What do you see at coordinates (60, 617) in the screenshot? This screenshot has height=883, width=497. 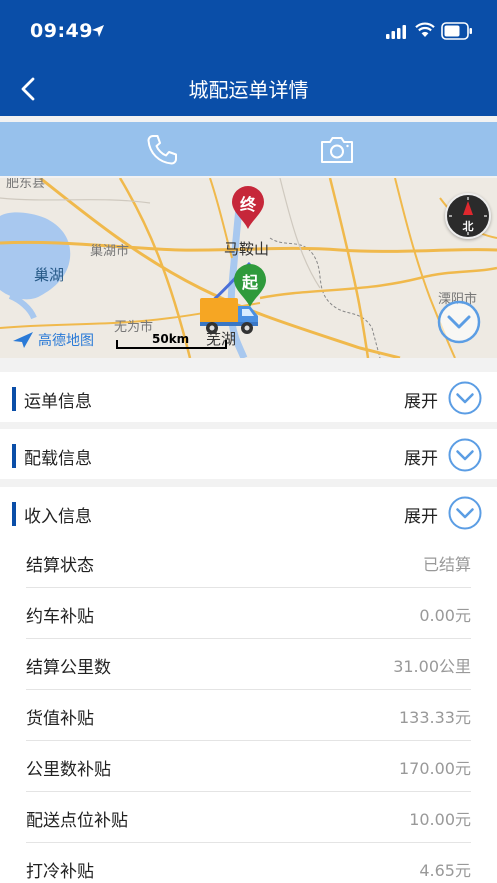 I see `row-label: 约车补贴` at bounding box center [60, 617].